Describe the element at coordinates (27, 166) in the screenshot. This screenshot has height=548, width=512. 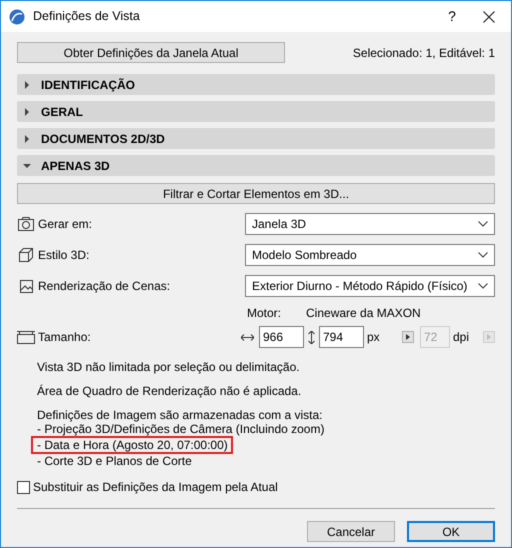
I see `collapse-caret-icon` at that location.